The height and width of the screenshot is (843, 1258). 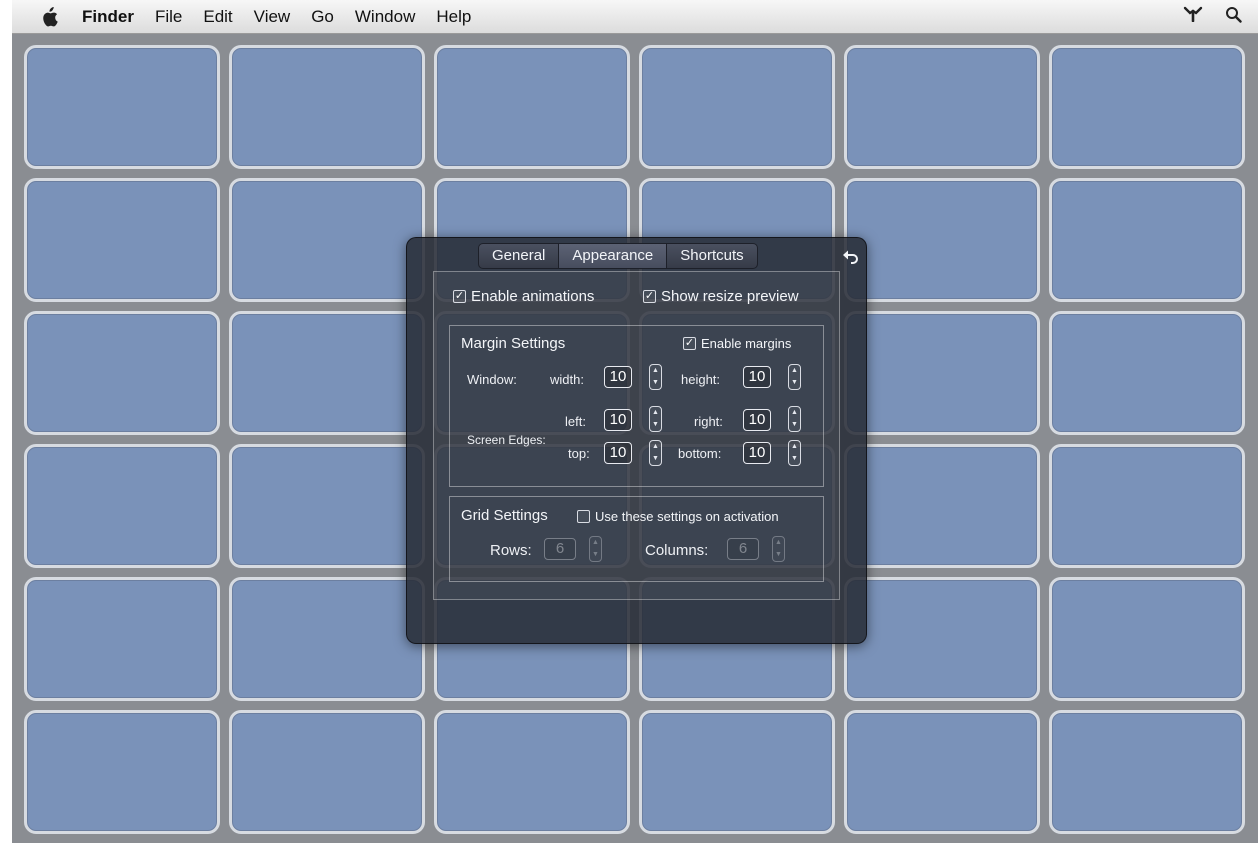 I want to click on menu-help: Help, so click(x=453, y=17).